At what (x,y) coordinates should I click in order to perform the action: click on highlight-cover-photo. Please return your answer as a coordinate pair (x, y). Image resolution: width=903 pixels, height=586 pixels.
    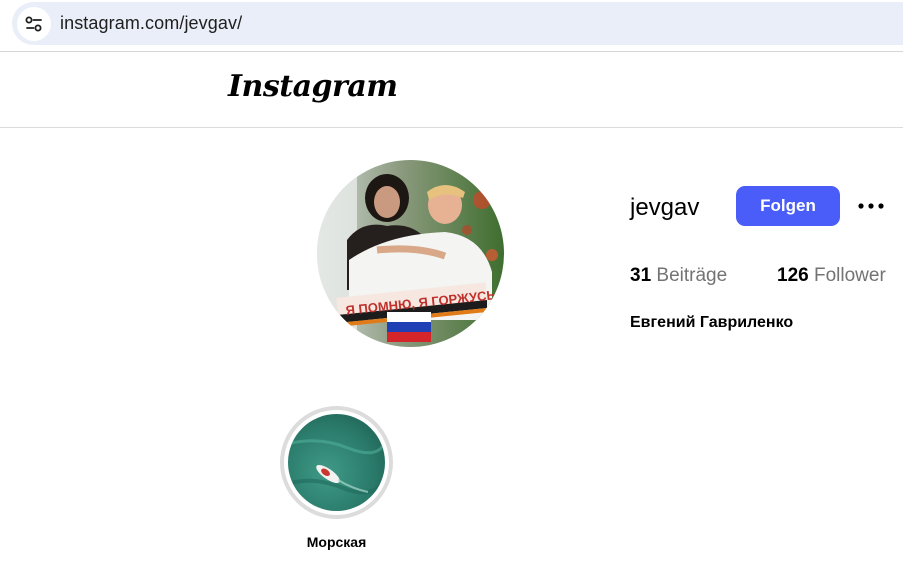
    Looking at the image, I should click on (336, 462).